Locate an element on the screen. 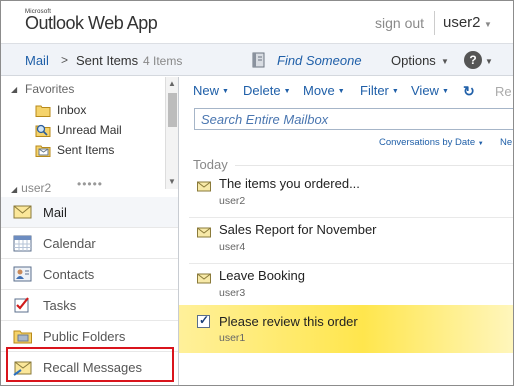  folder-inbox: Inbox is located at coordinates (60, 110).